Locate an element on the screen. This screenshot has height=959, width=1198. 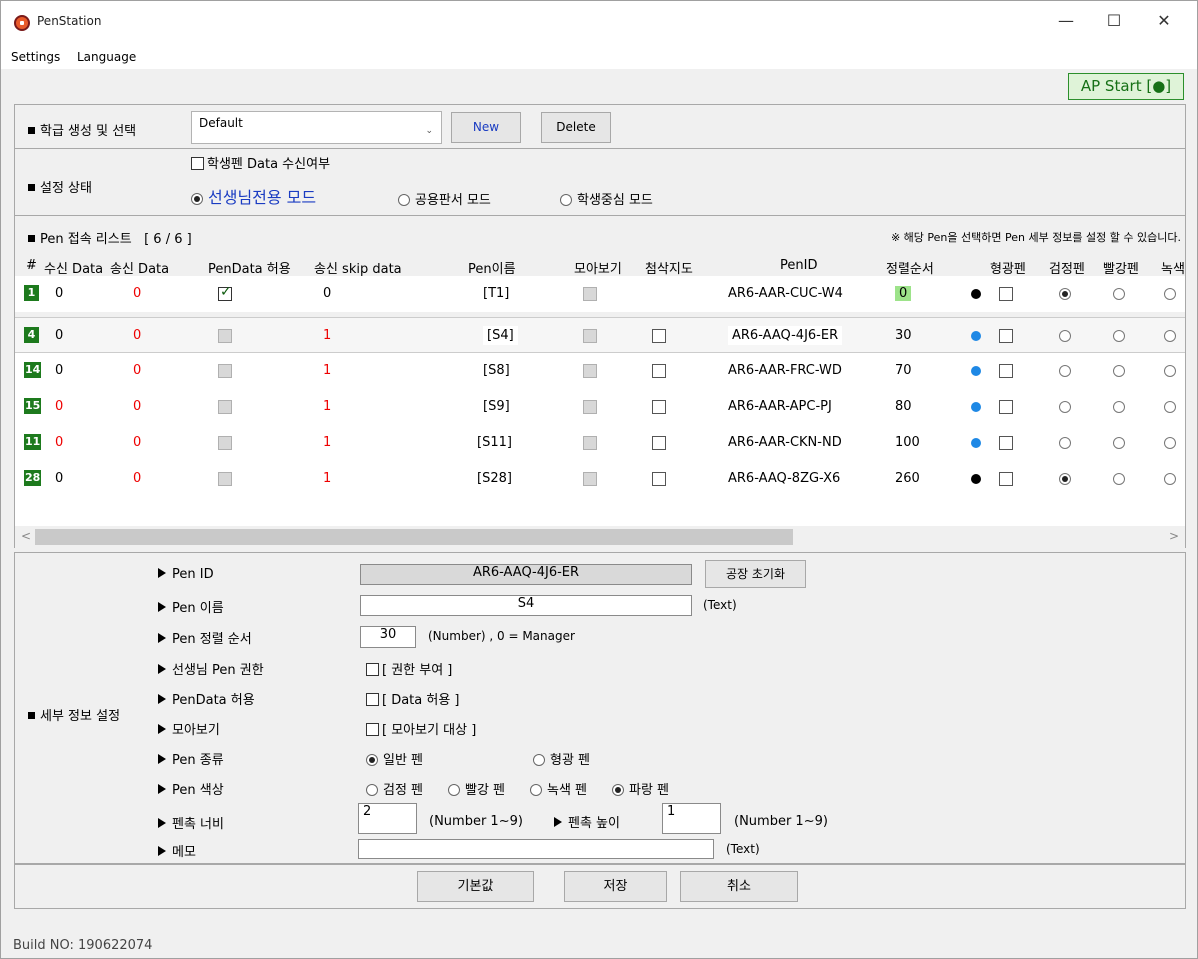
pen-name-input: S4 is located at coordinates (526, 605).